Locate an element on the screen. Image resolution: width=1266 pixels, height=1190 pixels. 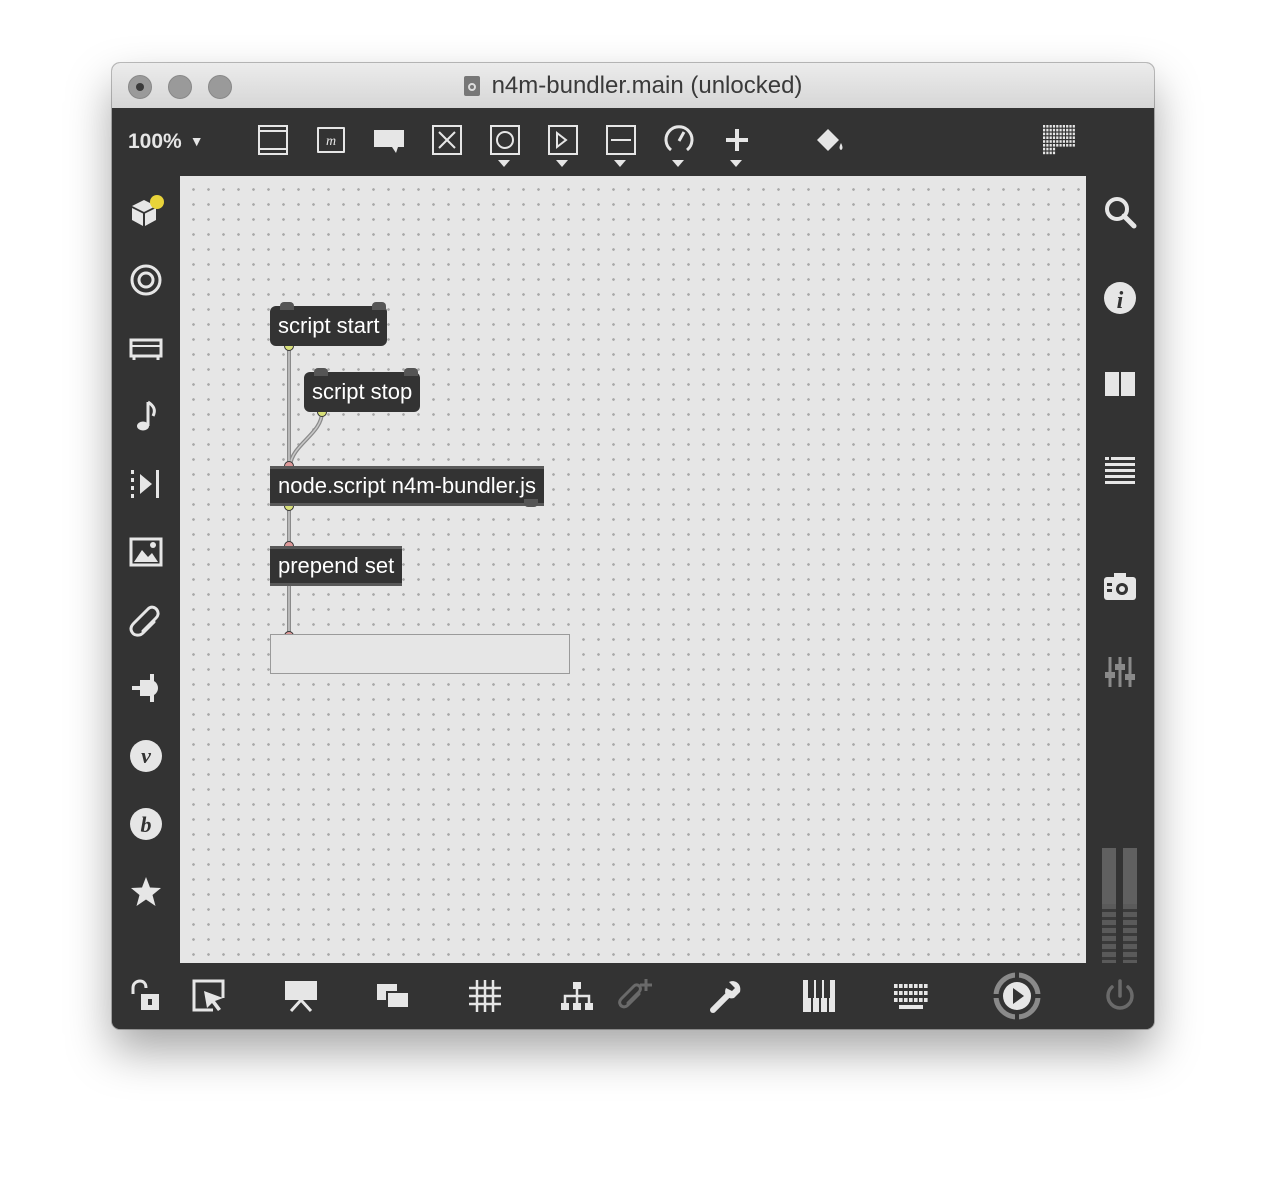
window-icon is located at coordinates (393, 996).